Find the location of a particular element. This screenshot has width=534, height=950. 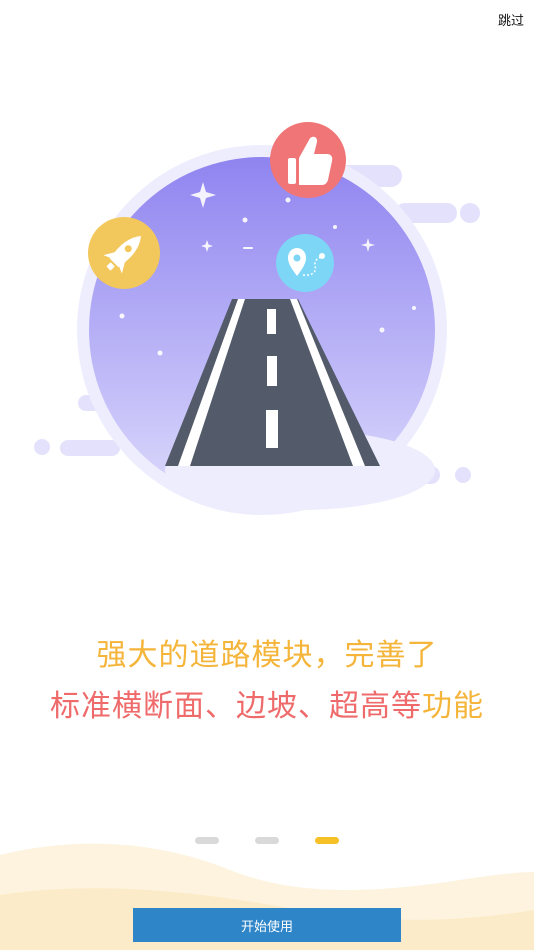

slide-title-line2-main: 标准横断面、边坡、超高等 is located at coordinates (236, 706).